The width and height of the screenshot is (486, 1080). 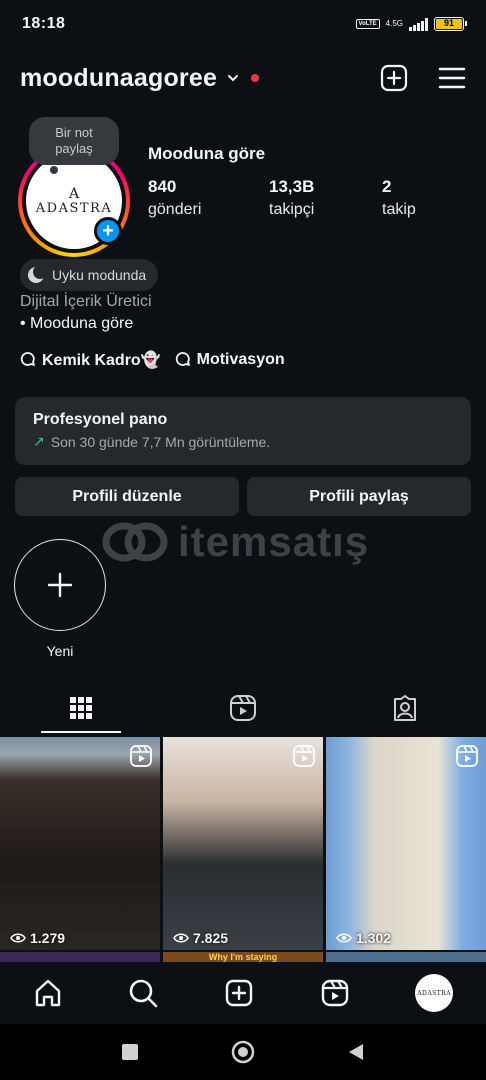 I want to click on post-views: 1.279, so click(x=37, y=938).